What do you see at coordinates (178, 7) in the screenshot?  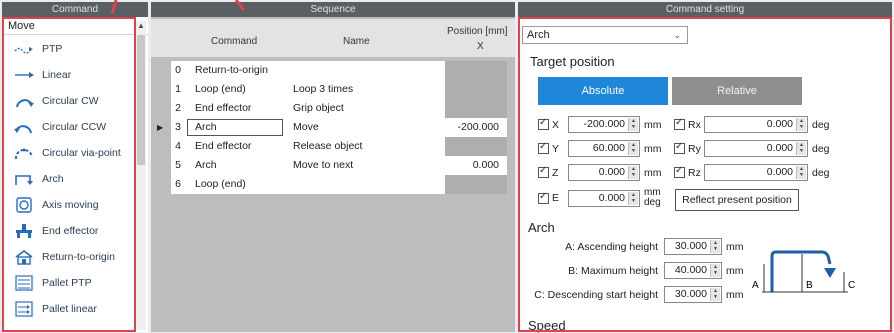 I see `annotation-pointers` at bounding box center [178, 7].